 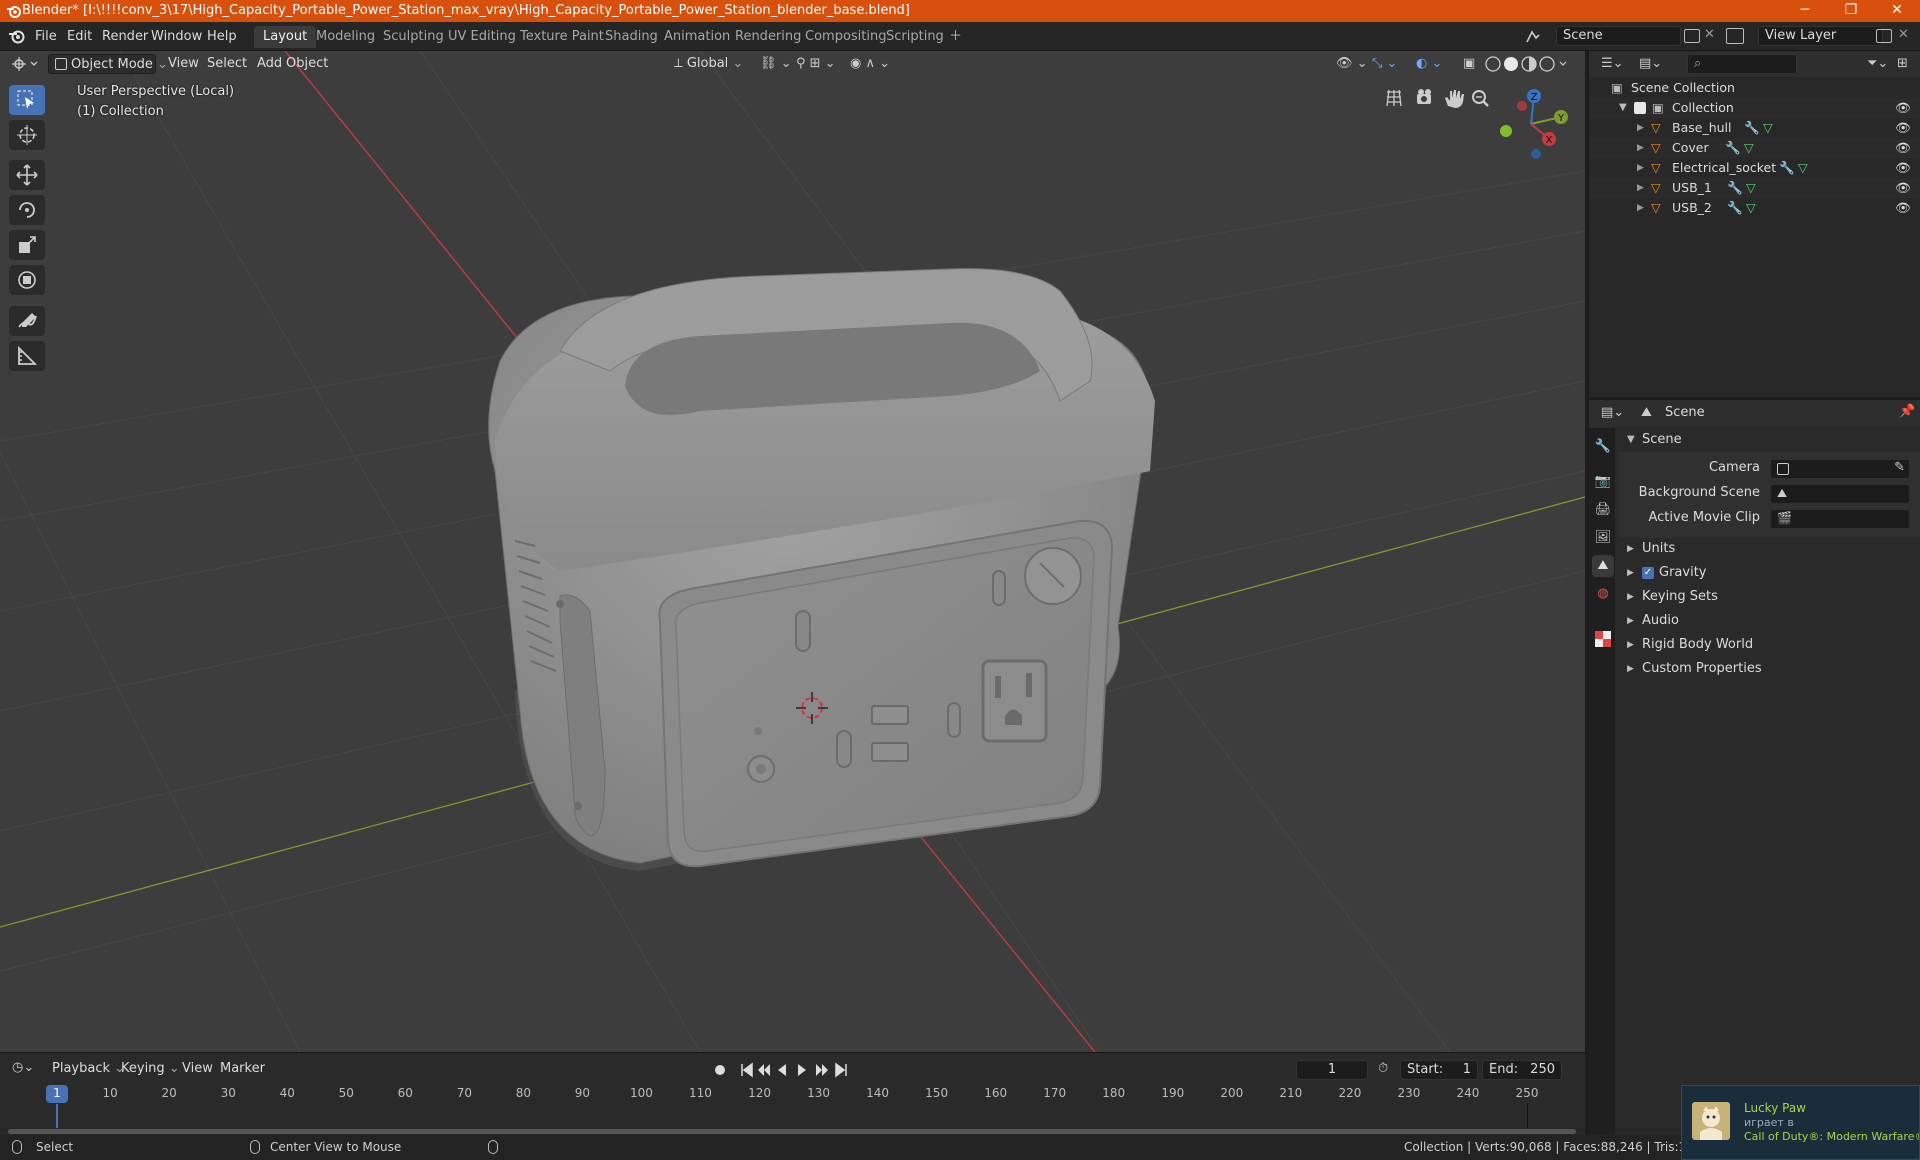 I want to click on tab-render-icon: 📷, so click(x=1603, y=482).